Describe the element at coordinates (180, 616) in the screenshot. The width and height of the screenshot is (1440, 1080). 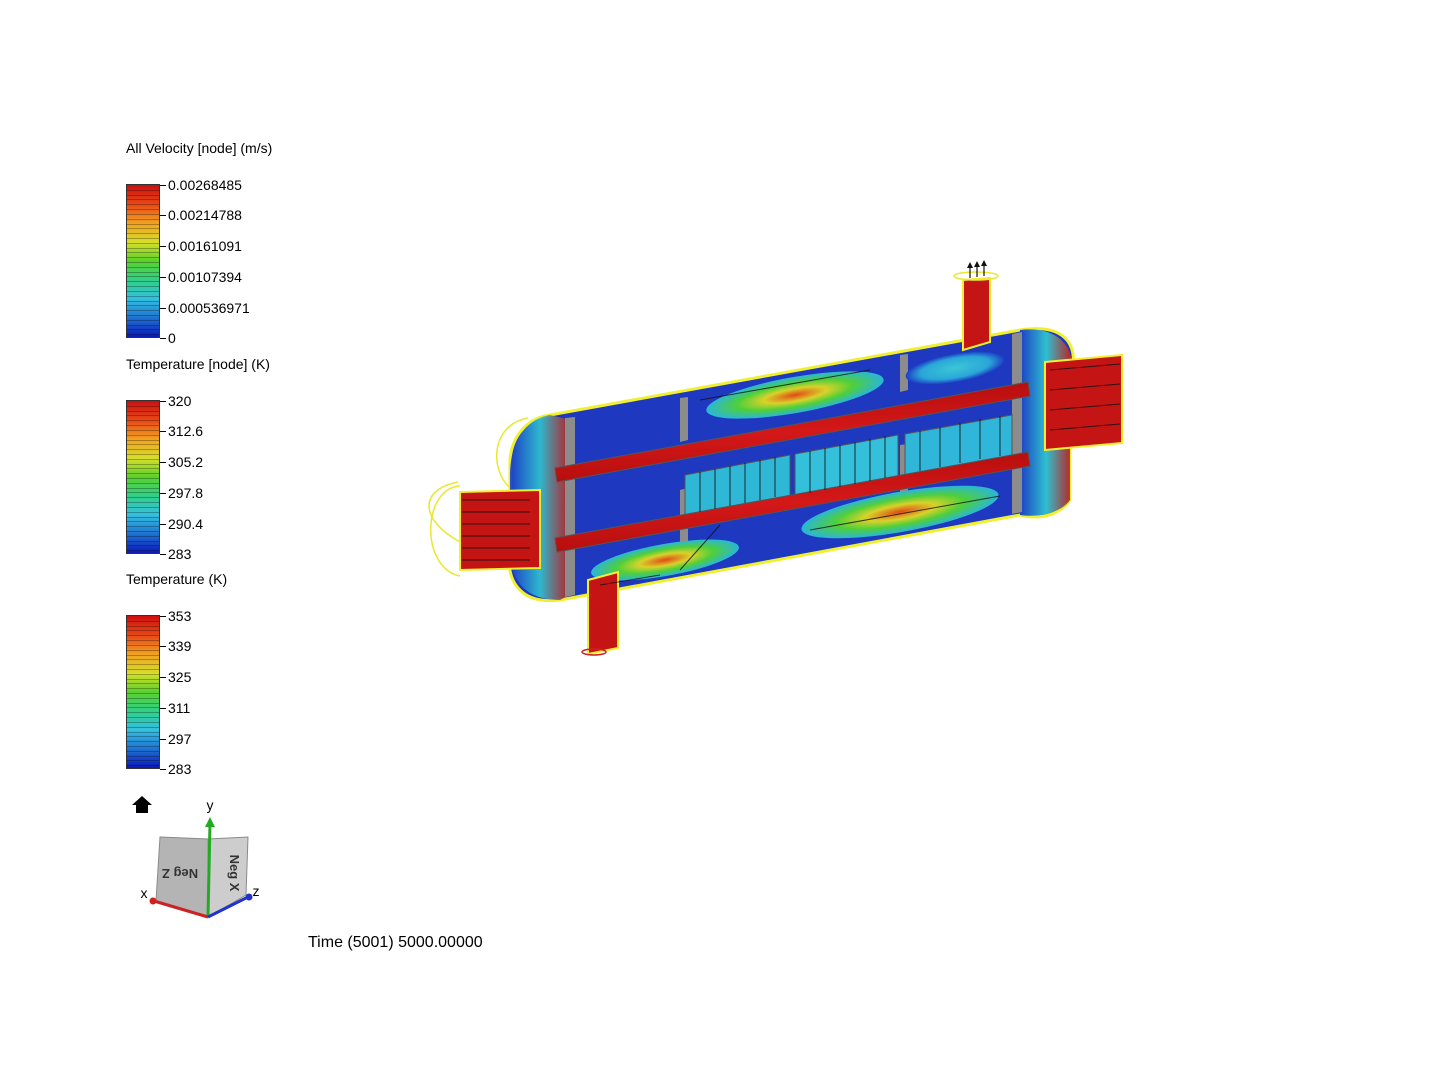
I see `tick-label: 353` at that location.